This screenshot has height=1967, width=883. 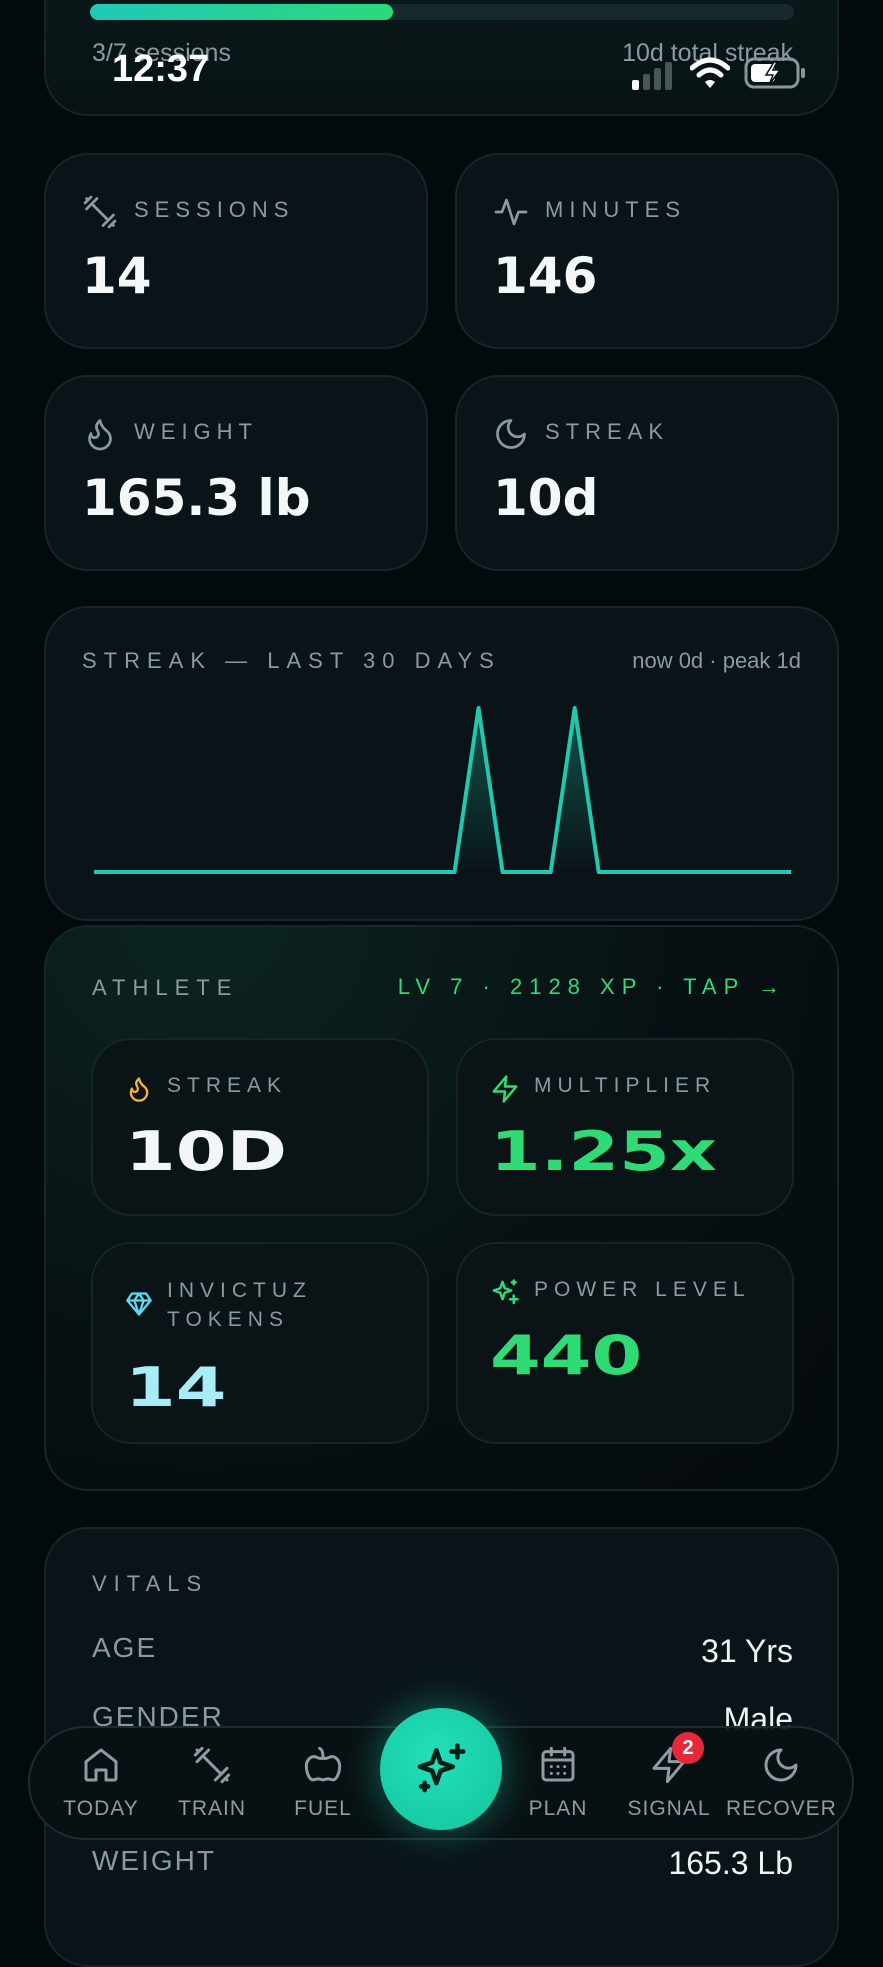 I want to click on athlete-tile-tokens: INVICTUZ TOKENS 14, so click(x=260, y=1343).